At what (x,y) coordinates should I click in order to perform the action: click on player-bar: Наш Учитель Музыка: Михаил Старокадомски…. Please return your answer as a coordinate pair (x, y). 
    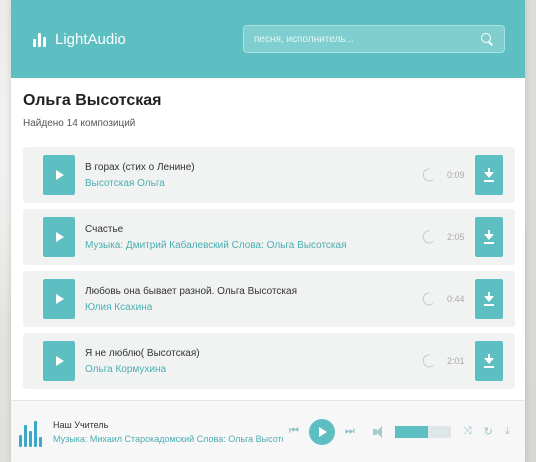
    Looking at the image, I should click on (268, 431).